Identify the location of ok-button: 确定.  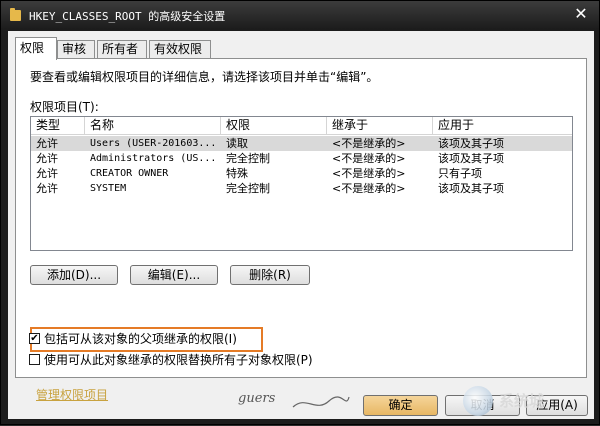
(400, 405).